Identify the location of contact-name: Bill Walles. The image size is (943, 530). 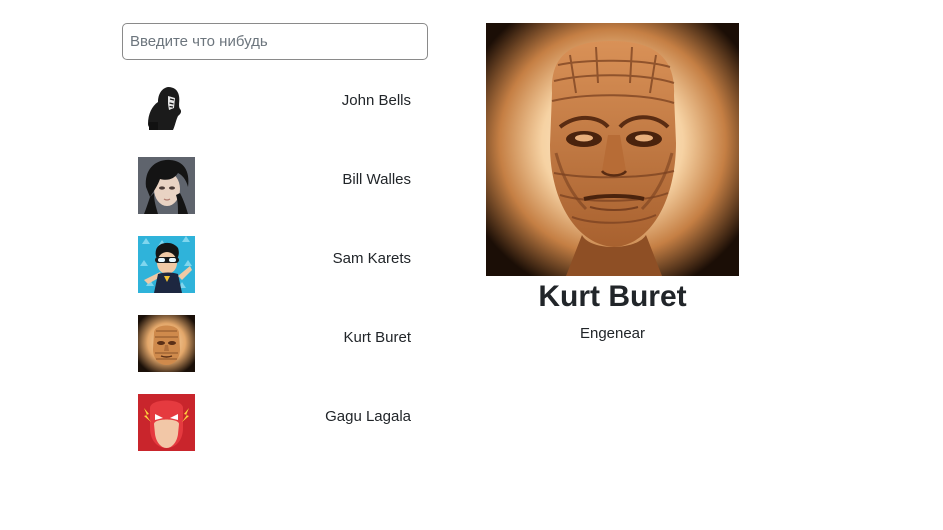
(376, 179).